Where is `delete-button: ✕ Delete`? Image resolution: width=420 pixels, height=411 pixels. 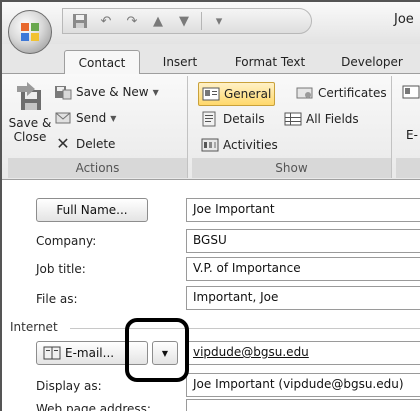
delete-button: ✕ Delete is located at coordinates (84, 144).